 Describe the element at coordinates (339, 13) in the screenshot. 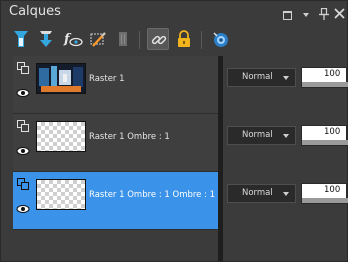

I see `close-icon` at that location.